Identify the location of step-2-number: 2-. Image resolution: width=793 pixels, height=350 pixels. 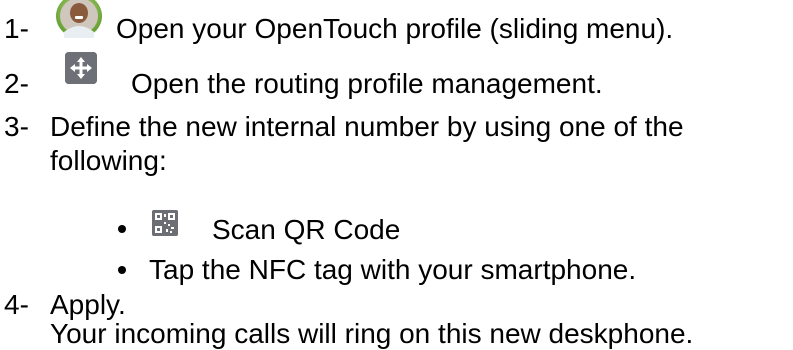
(16, 83).